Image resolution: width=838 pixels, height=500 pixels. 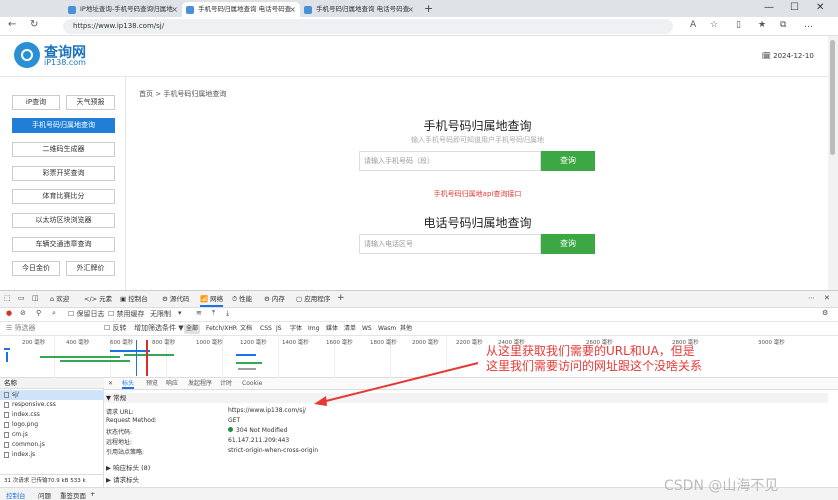 I want to click on sidebar-item-forex: 外汇牌价, so click(x=90, y=268).